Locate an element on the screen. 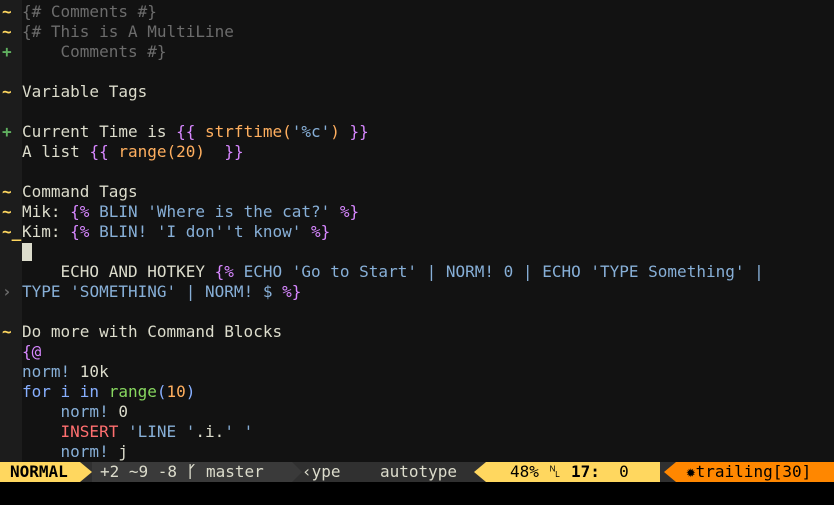  syntax-token: {# Comments #} is located at coordinates (89, 11).